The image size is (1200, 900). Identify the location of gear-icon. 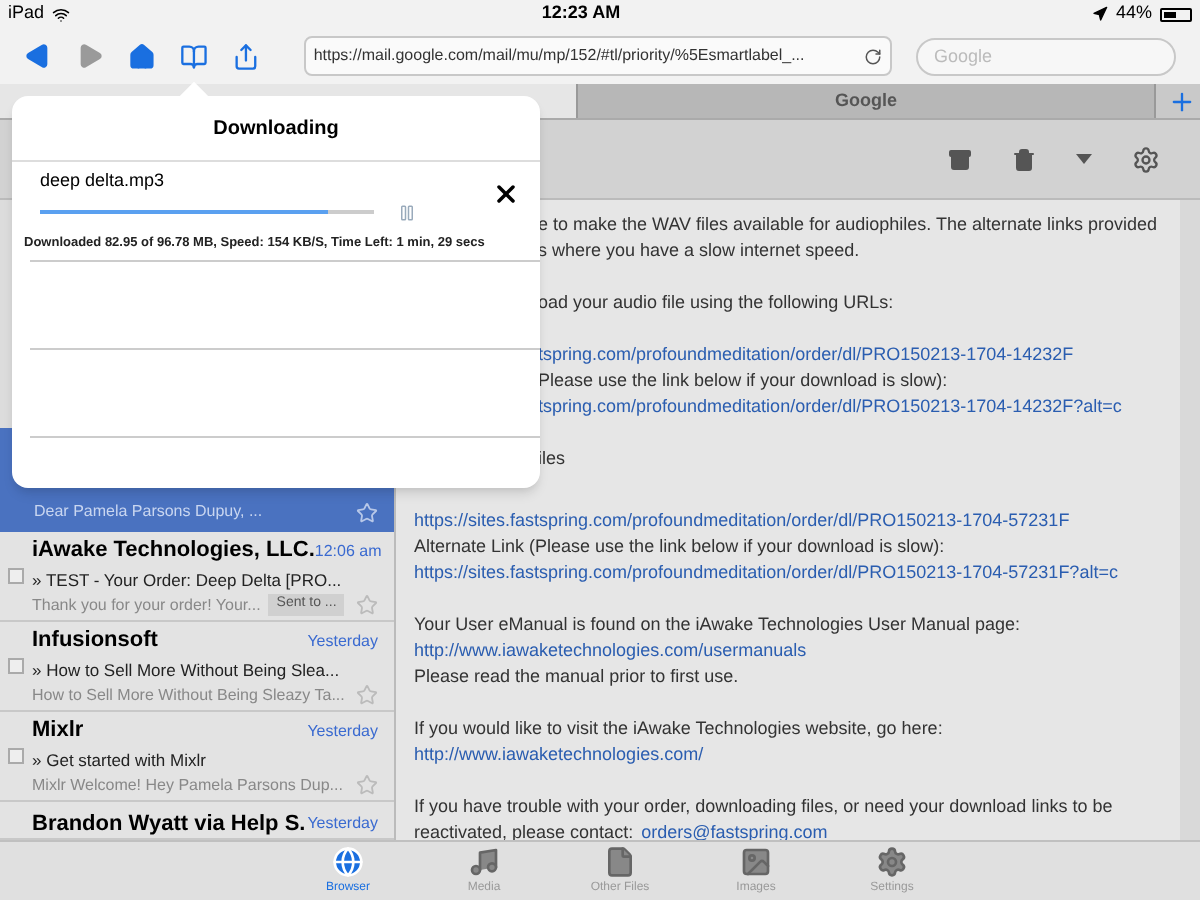
(892, 861).